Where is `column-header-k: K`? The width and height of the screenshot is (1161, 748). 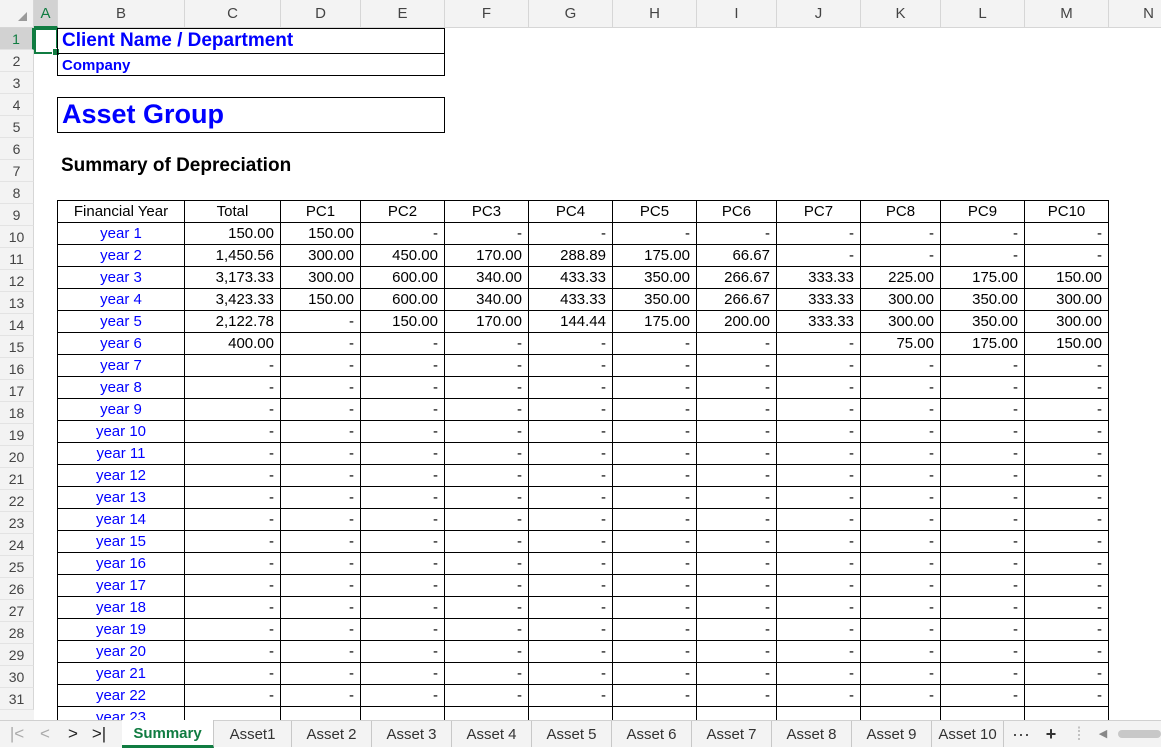
column-header-k: K is located at coordinates (901, 14).